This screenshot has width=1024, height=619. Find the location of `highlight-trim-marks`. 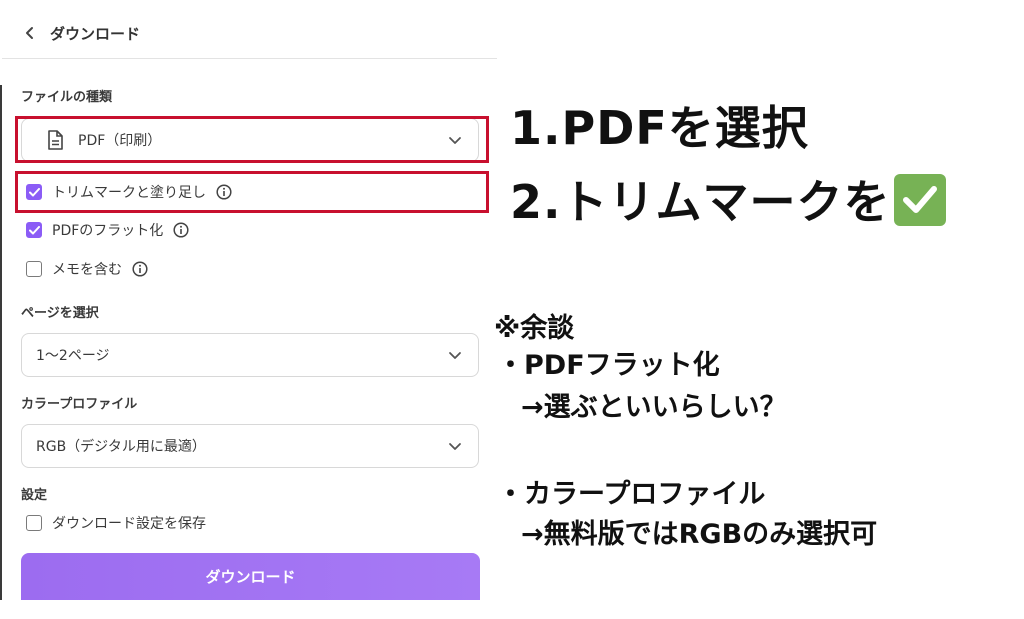

highlight-trim-marks is located at coordinates (252, 192).